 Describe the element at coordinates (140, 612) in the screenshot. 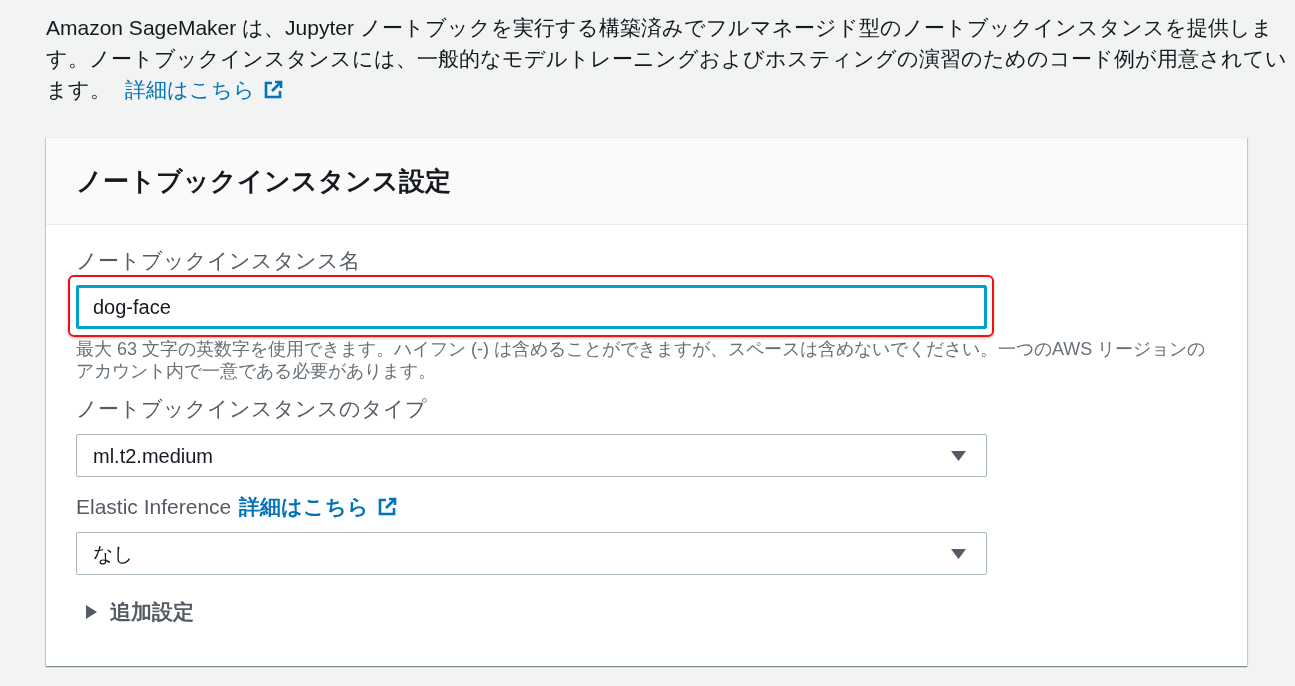

I see `expander-toggle: 追加設定` at that location.